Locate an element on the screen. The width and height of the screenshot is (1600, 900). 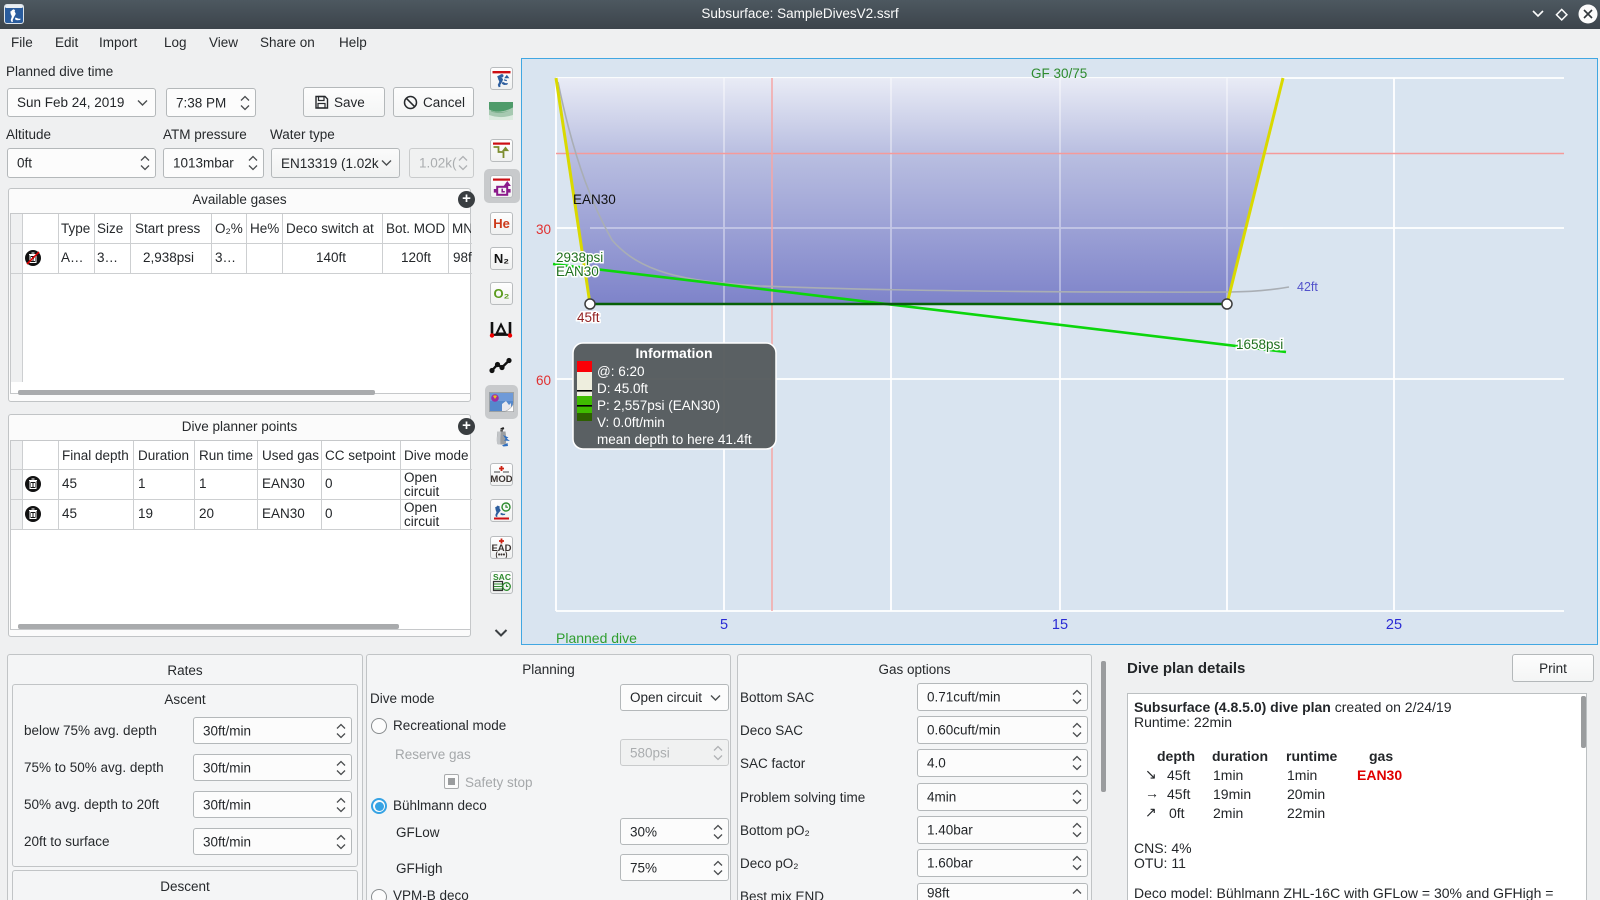
svg-text: P: 2,557psi (EAN30) is located at coordinates (658, 405).